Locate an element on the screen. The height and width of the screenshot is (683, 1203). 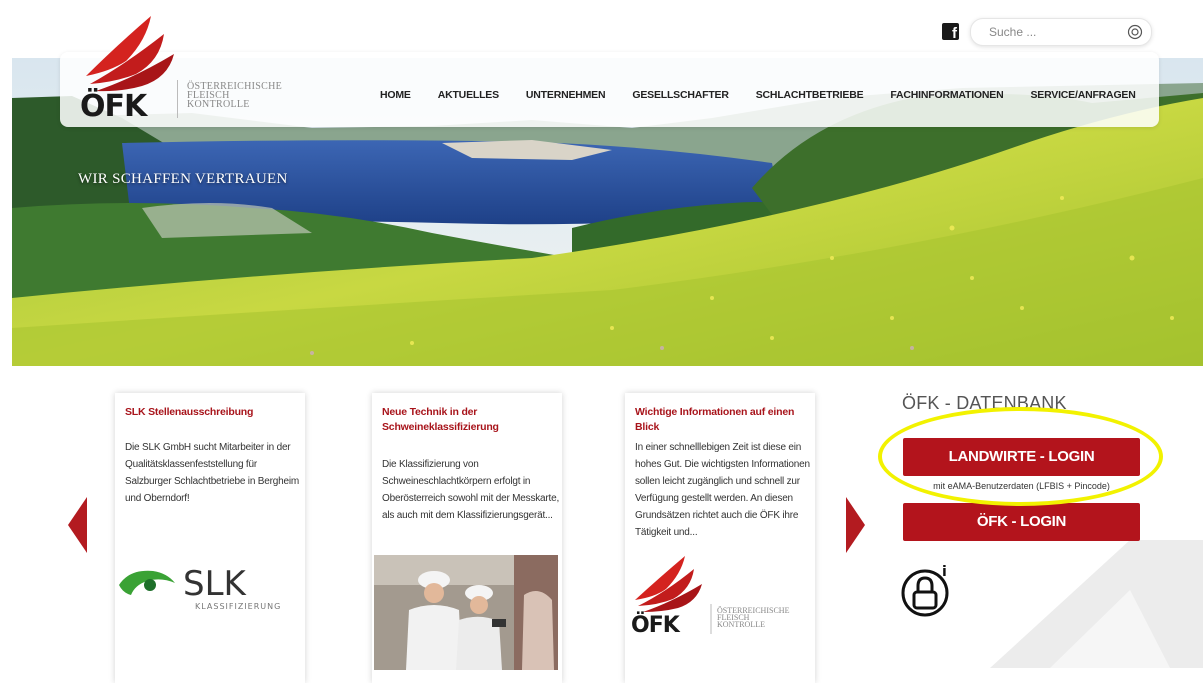
slk-logo-text: SLK is located at coordinates (215, 584).